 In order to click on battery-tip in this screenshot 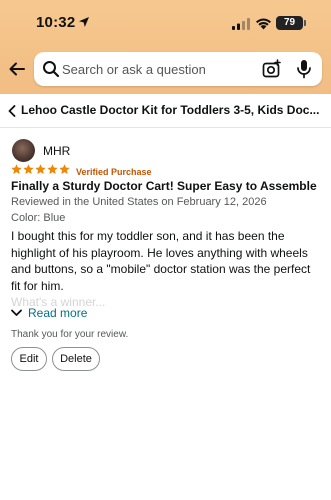, I will do `click(305, 23)`.